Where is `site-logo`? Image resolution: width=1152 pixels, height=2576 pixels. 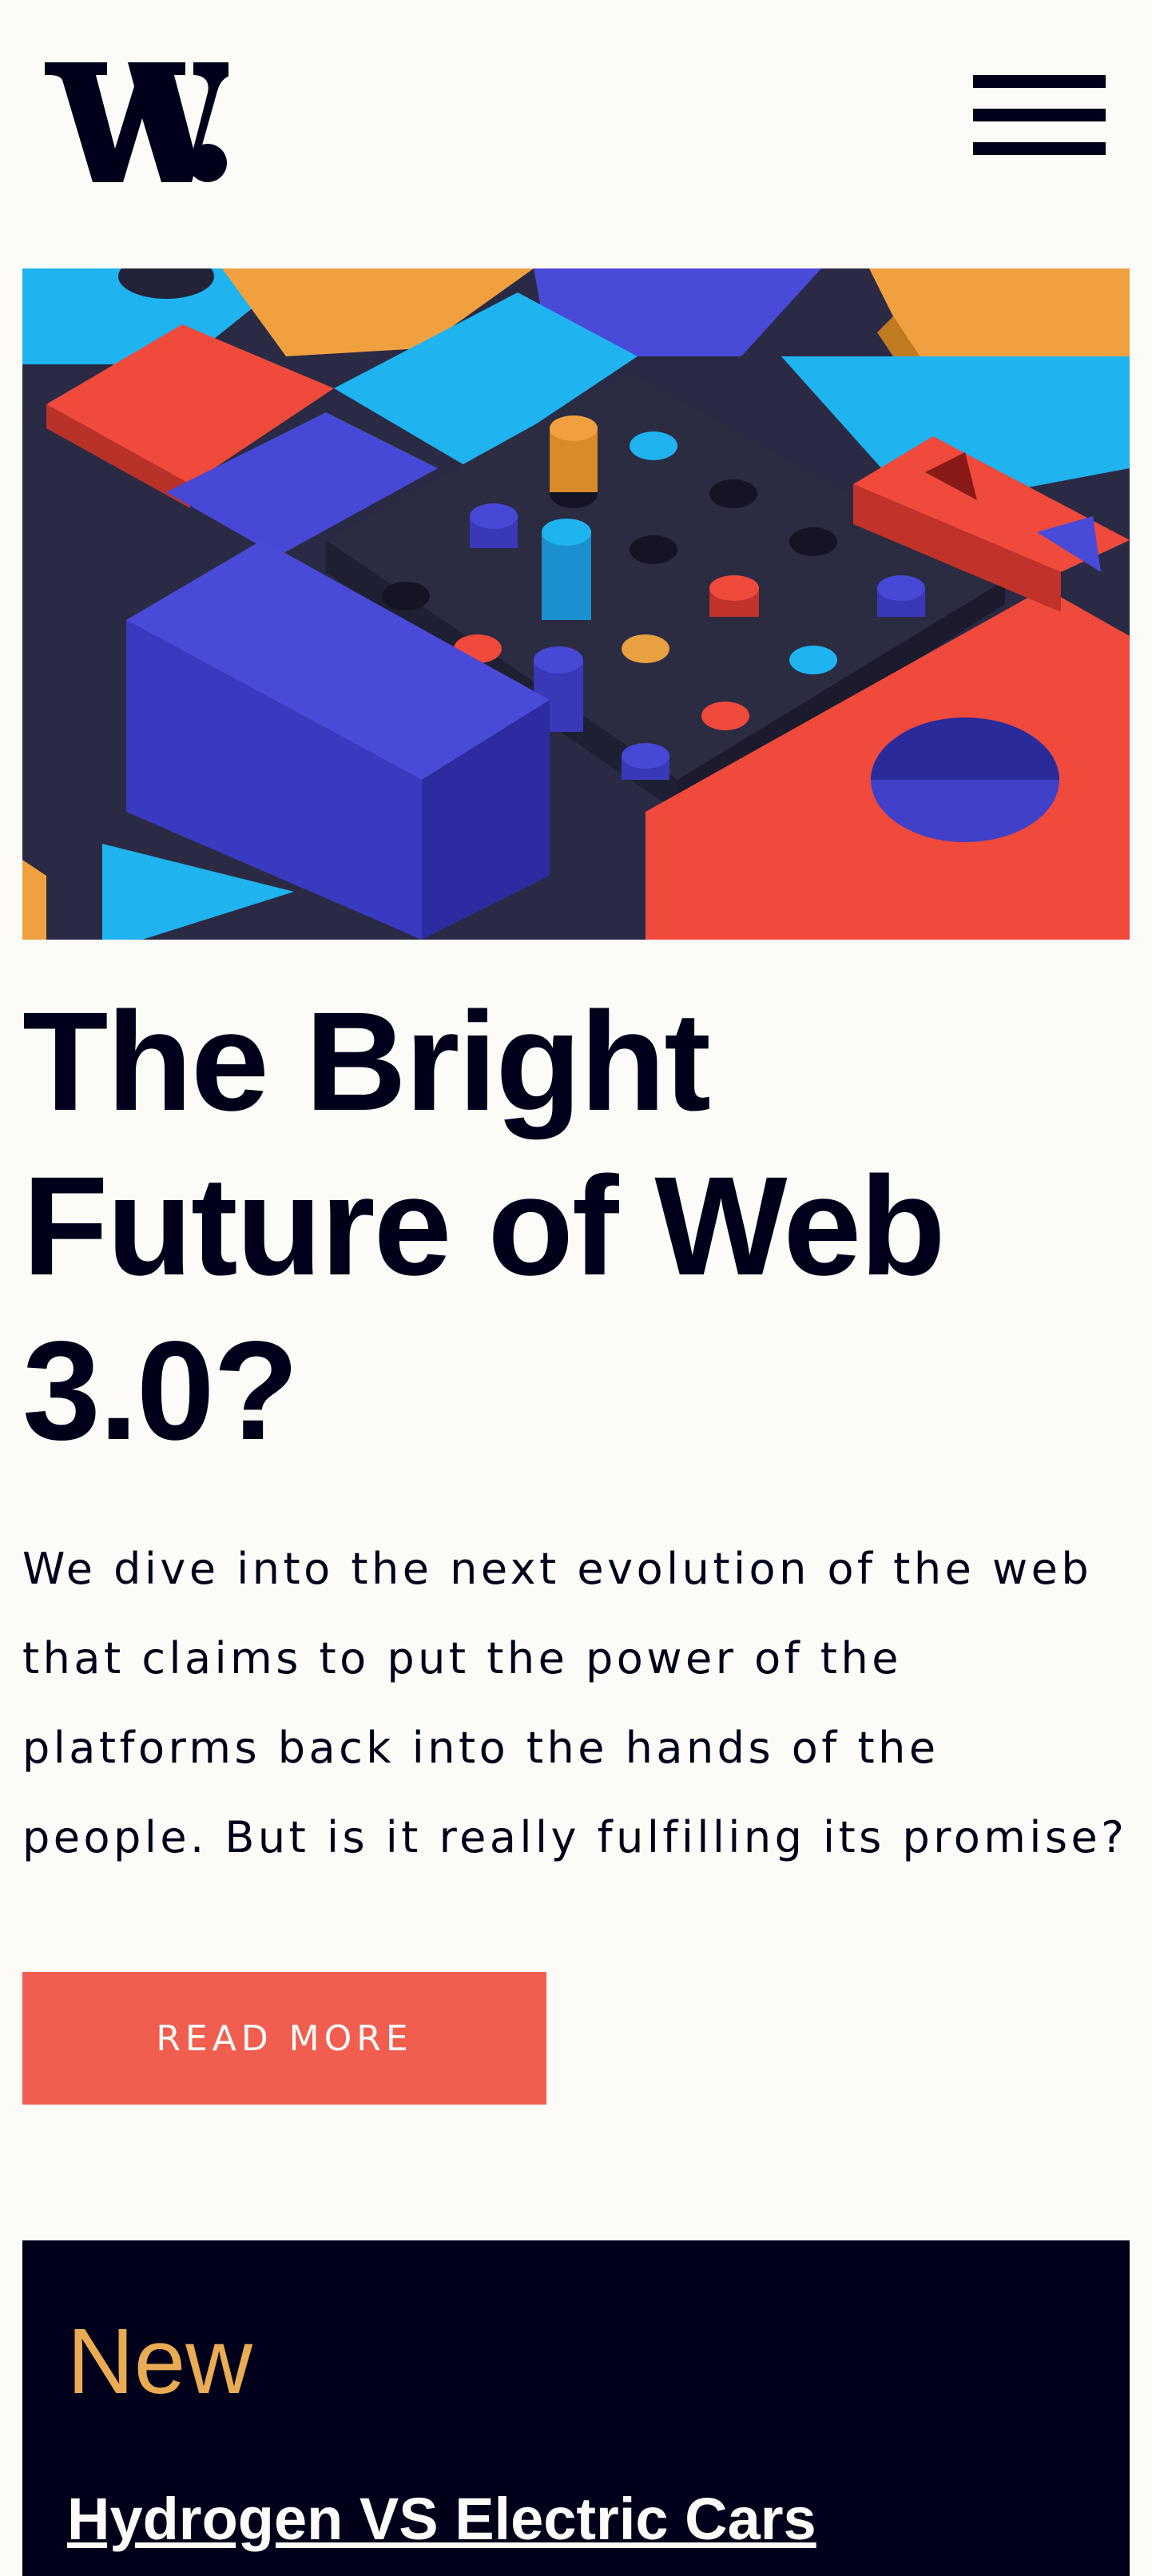 site-logo is located at coordinates (136, 122).